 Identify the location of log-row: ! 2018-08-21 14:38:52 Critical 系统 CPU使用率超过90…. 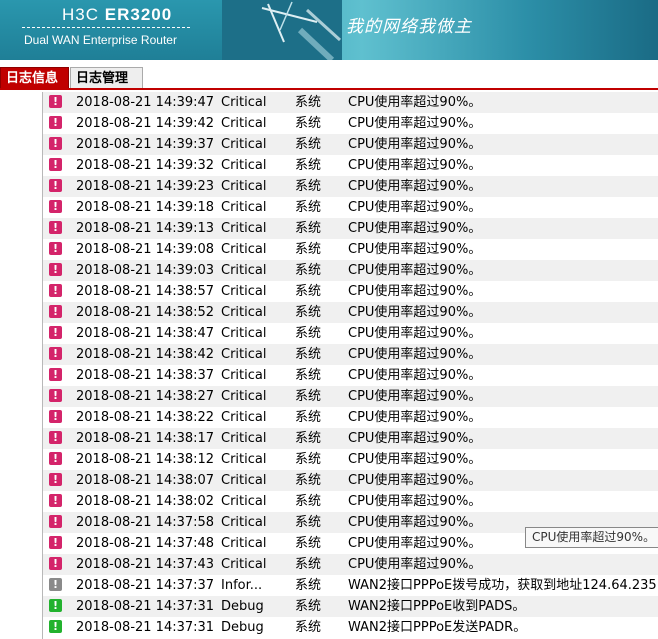
(350, 312).